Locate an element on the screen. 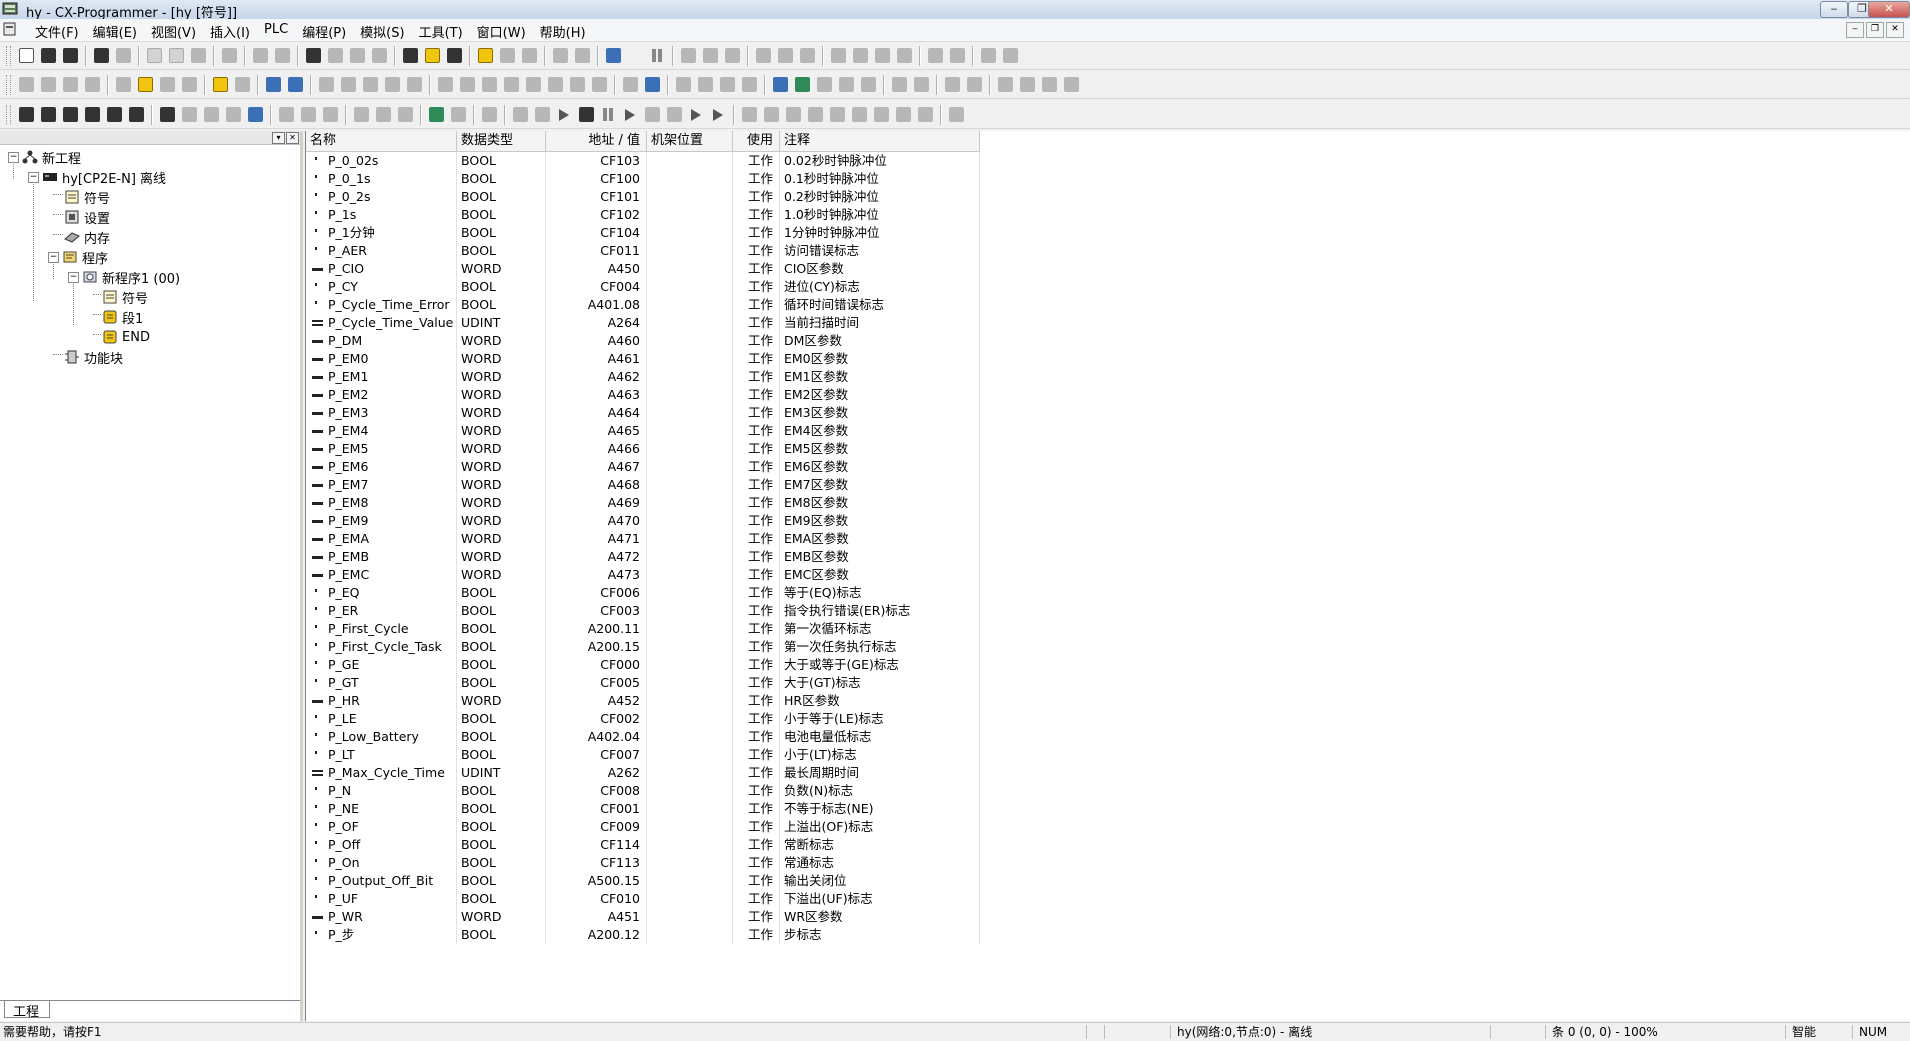 The image size is (1910, 1041). cell-comment: 第一次循环标志 is located at coordinates (880, 629).